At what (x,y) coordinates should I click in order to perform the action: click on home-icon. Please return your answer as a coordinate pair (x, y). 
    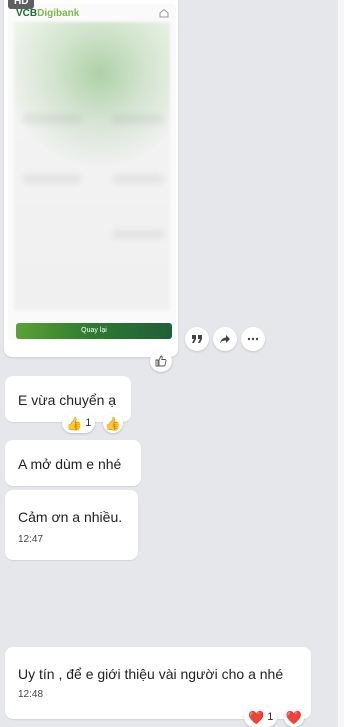
    Looking at the image, I should click on (164, 13).